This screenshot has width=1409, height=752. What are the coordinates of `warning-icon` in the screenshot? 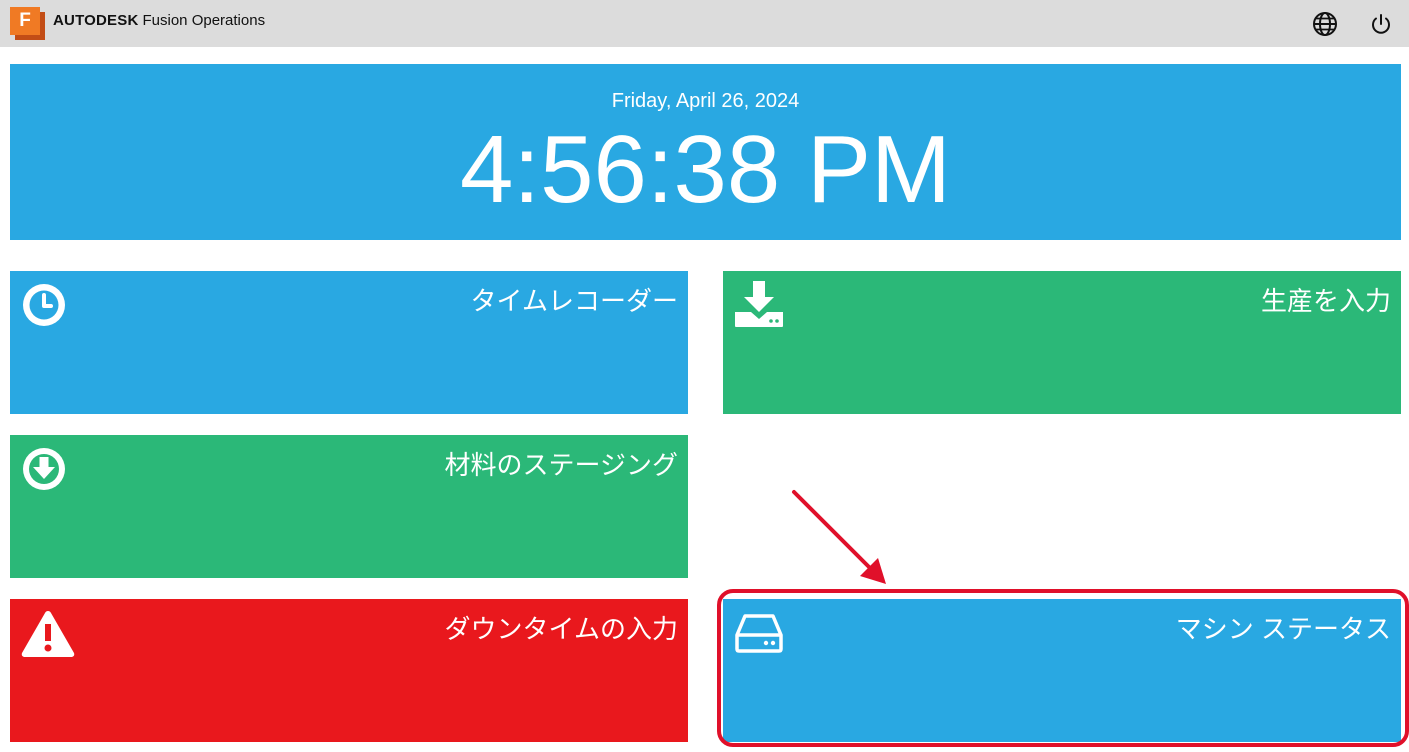 It's located at (47, 635).